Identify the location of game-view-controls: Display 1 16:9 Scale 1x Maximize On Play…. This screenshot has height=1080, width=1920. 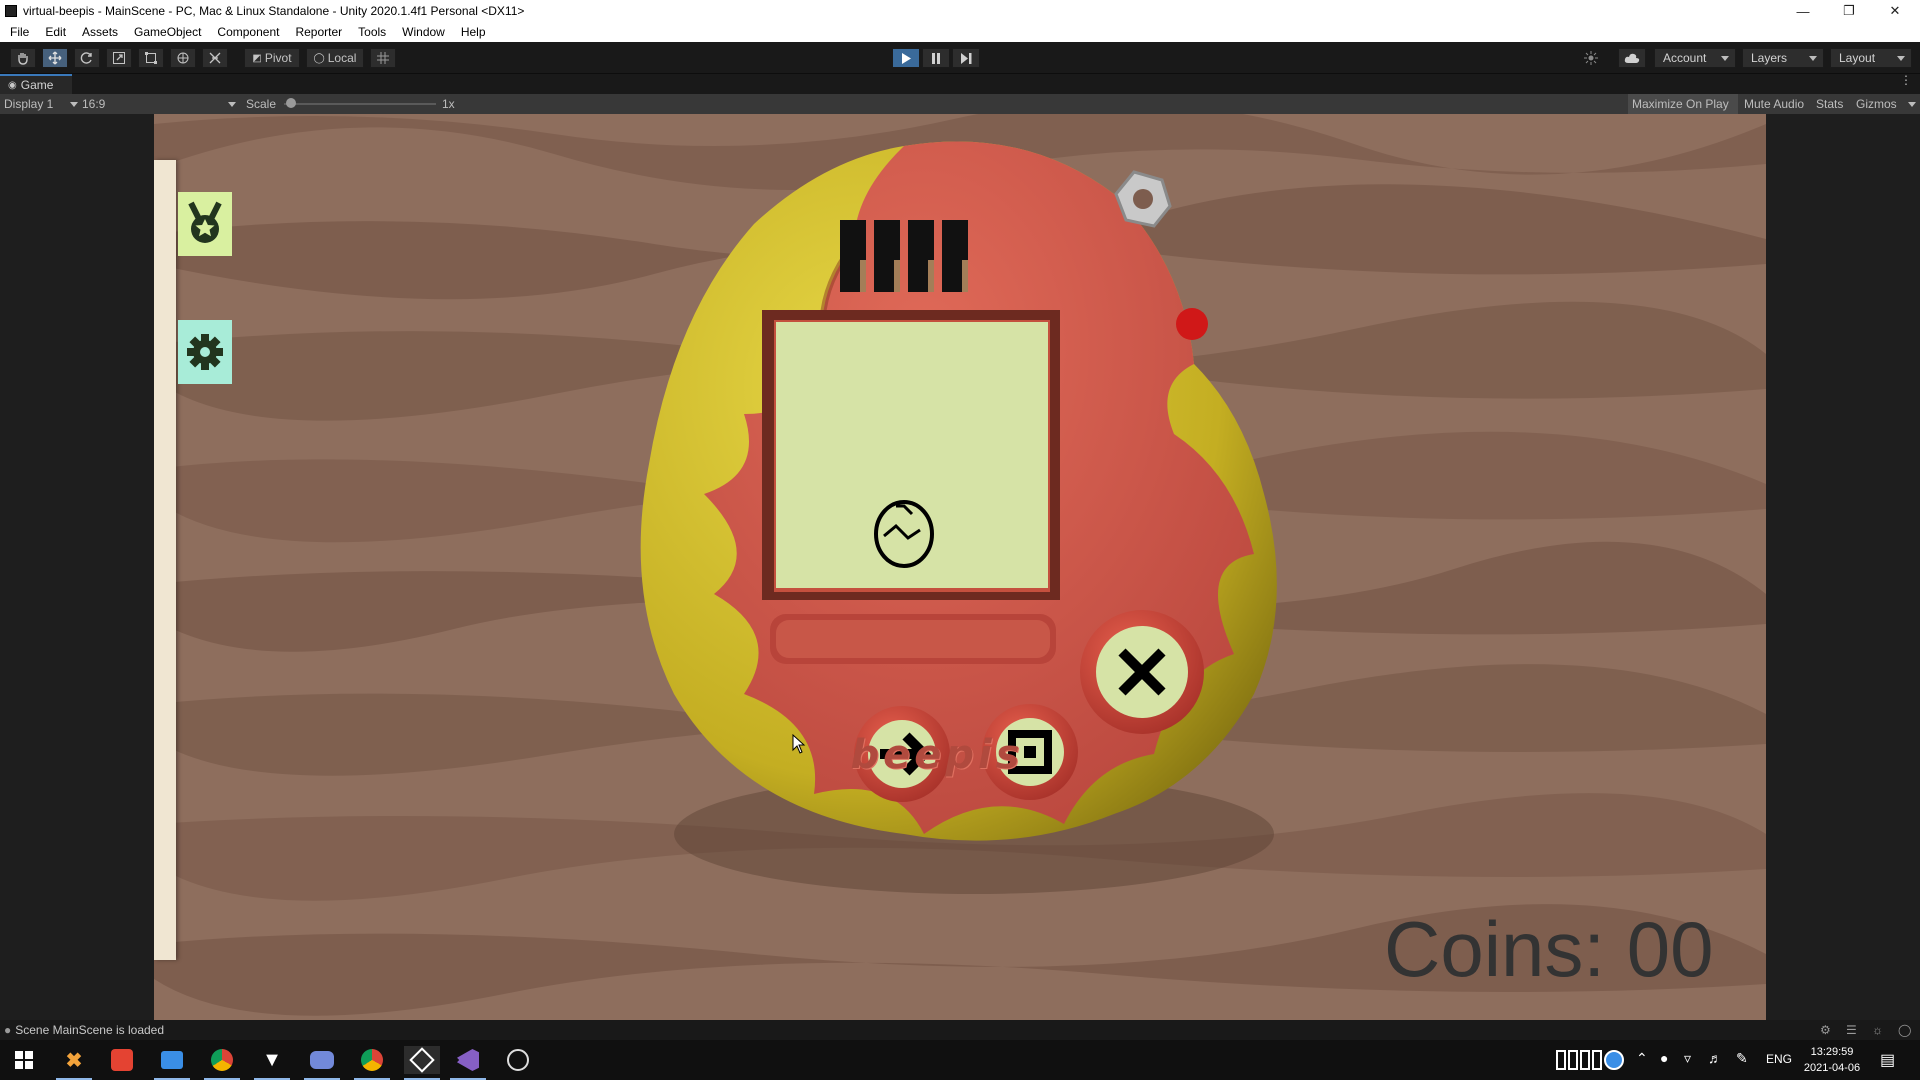
(960, 104).